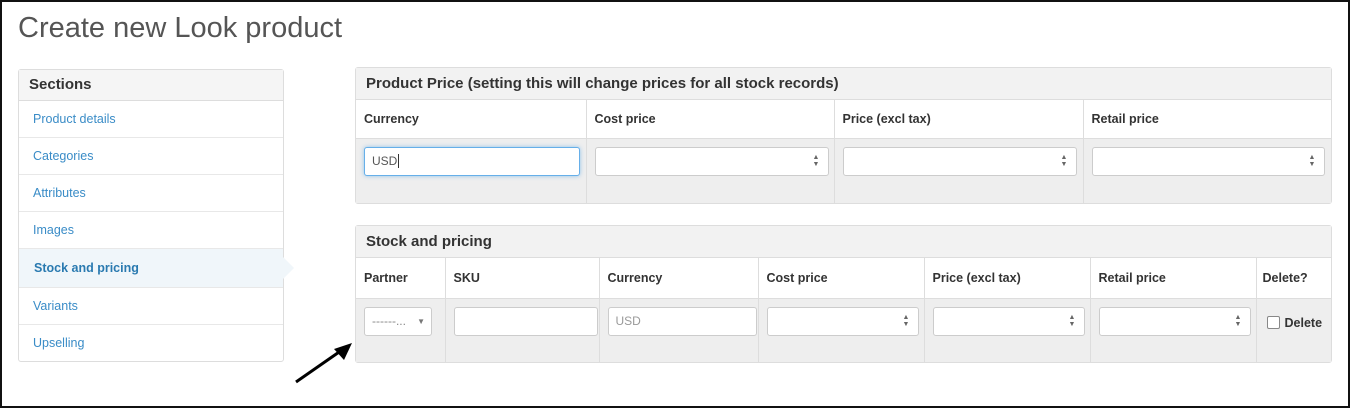  I want to click on stock-currency-placeholder: USD, so click(628, 320).